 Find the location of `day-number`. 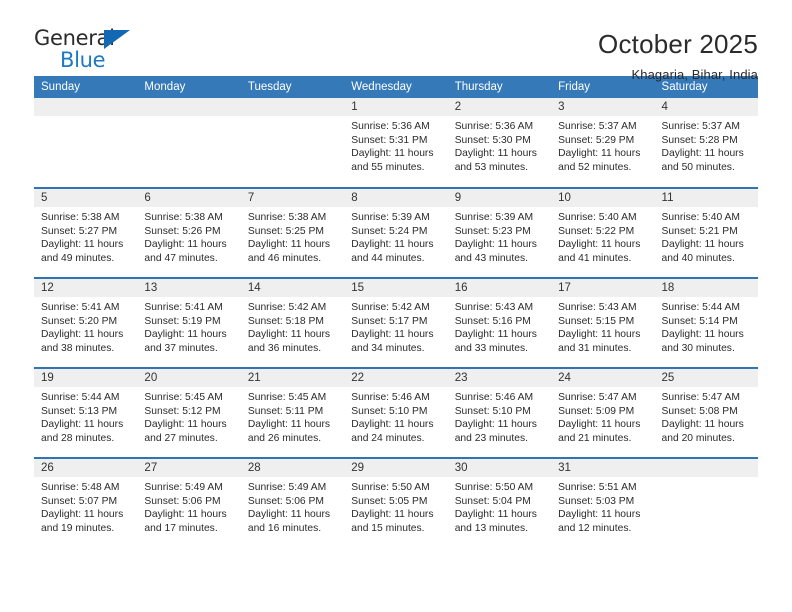

day-number is located at coordinates (189, 107).